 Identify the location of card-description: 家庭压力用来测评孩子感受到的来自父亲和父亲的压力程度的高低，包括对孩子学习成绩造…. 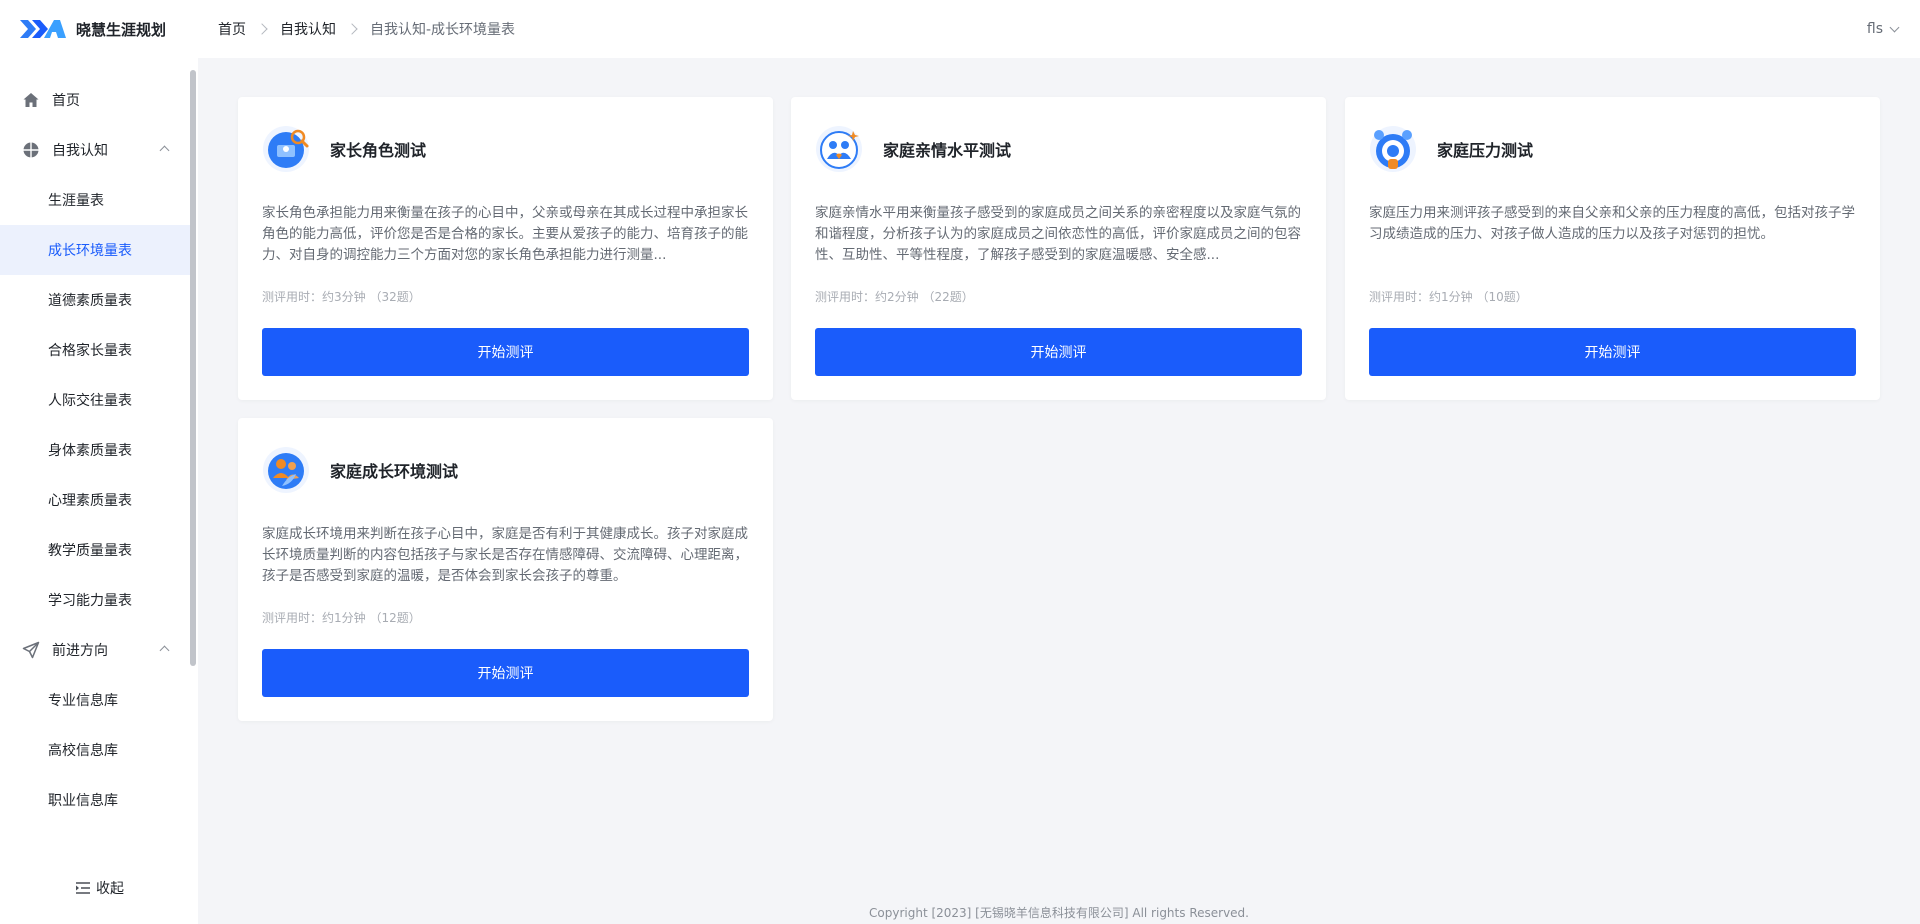
(1612, 223).